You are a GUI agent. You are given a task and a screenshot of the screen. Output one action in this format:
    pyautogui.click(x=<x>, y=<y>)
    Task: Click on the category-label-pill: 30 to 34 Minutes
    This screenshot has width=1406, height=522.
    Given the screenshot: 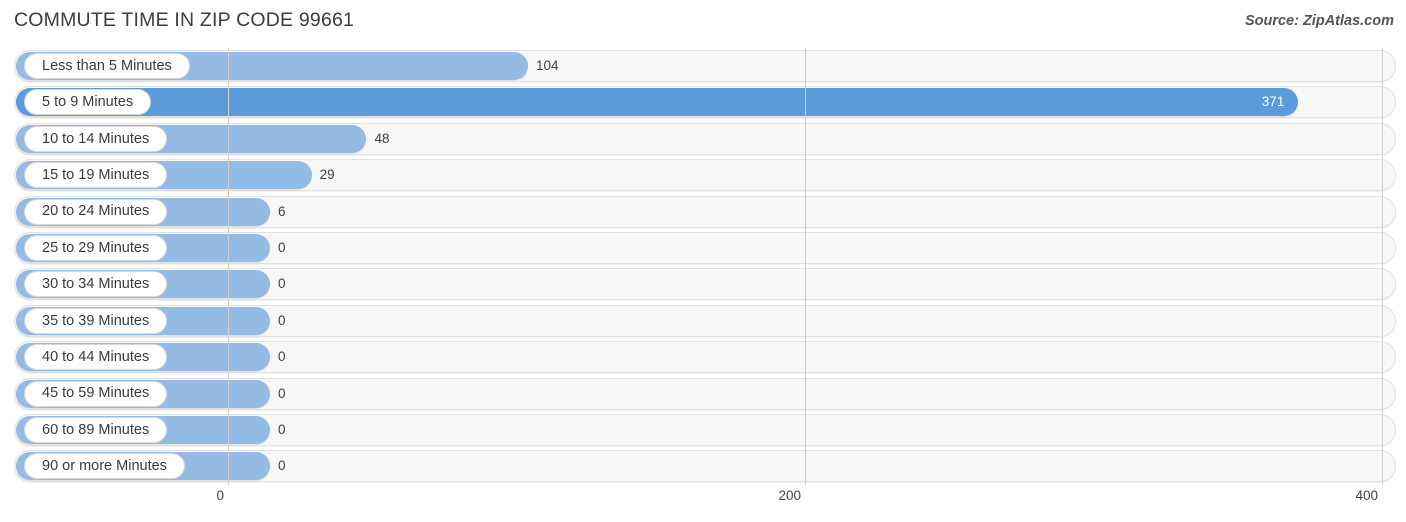 What is the action you would take?
    pyautogui.click(x=96, y=284)
    